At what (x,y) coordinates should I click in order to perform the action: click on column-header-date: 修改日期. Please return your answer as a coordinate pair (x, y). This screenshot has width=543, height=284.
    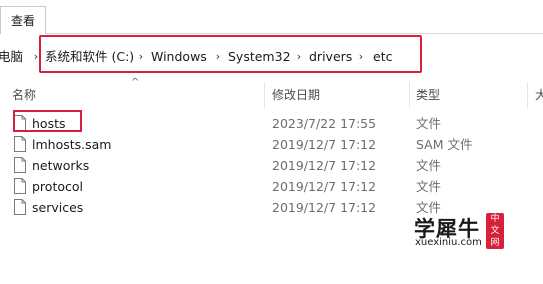
    Looking at the image, I should click on (296, 95).